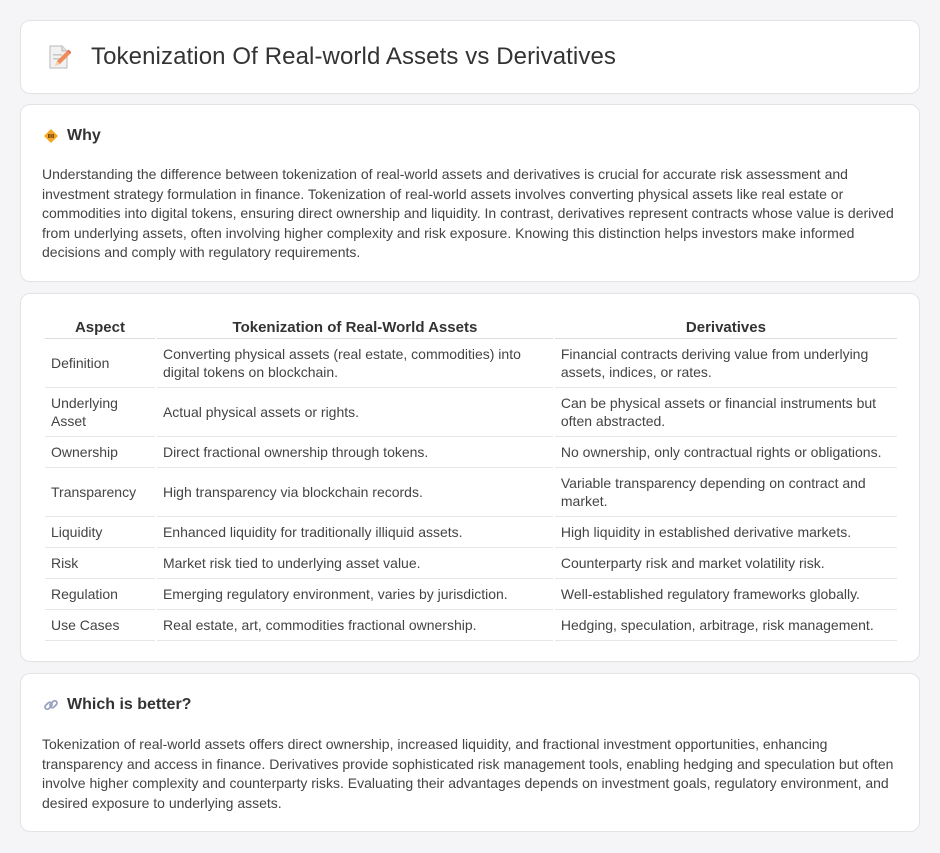  Describe the element at coordinates (100, 563) in the screenshot. I see `aspect-cell: Risk` at that location.